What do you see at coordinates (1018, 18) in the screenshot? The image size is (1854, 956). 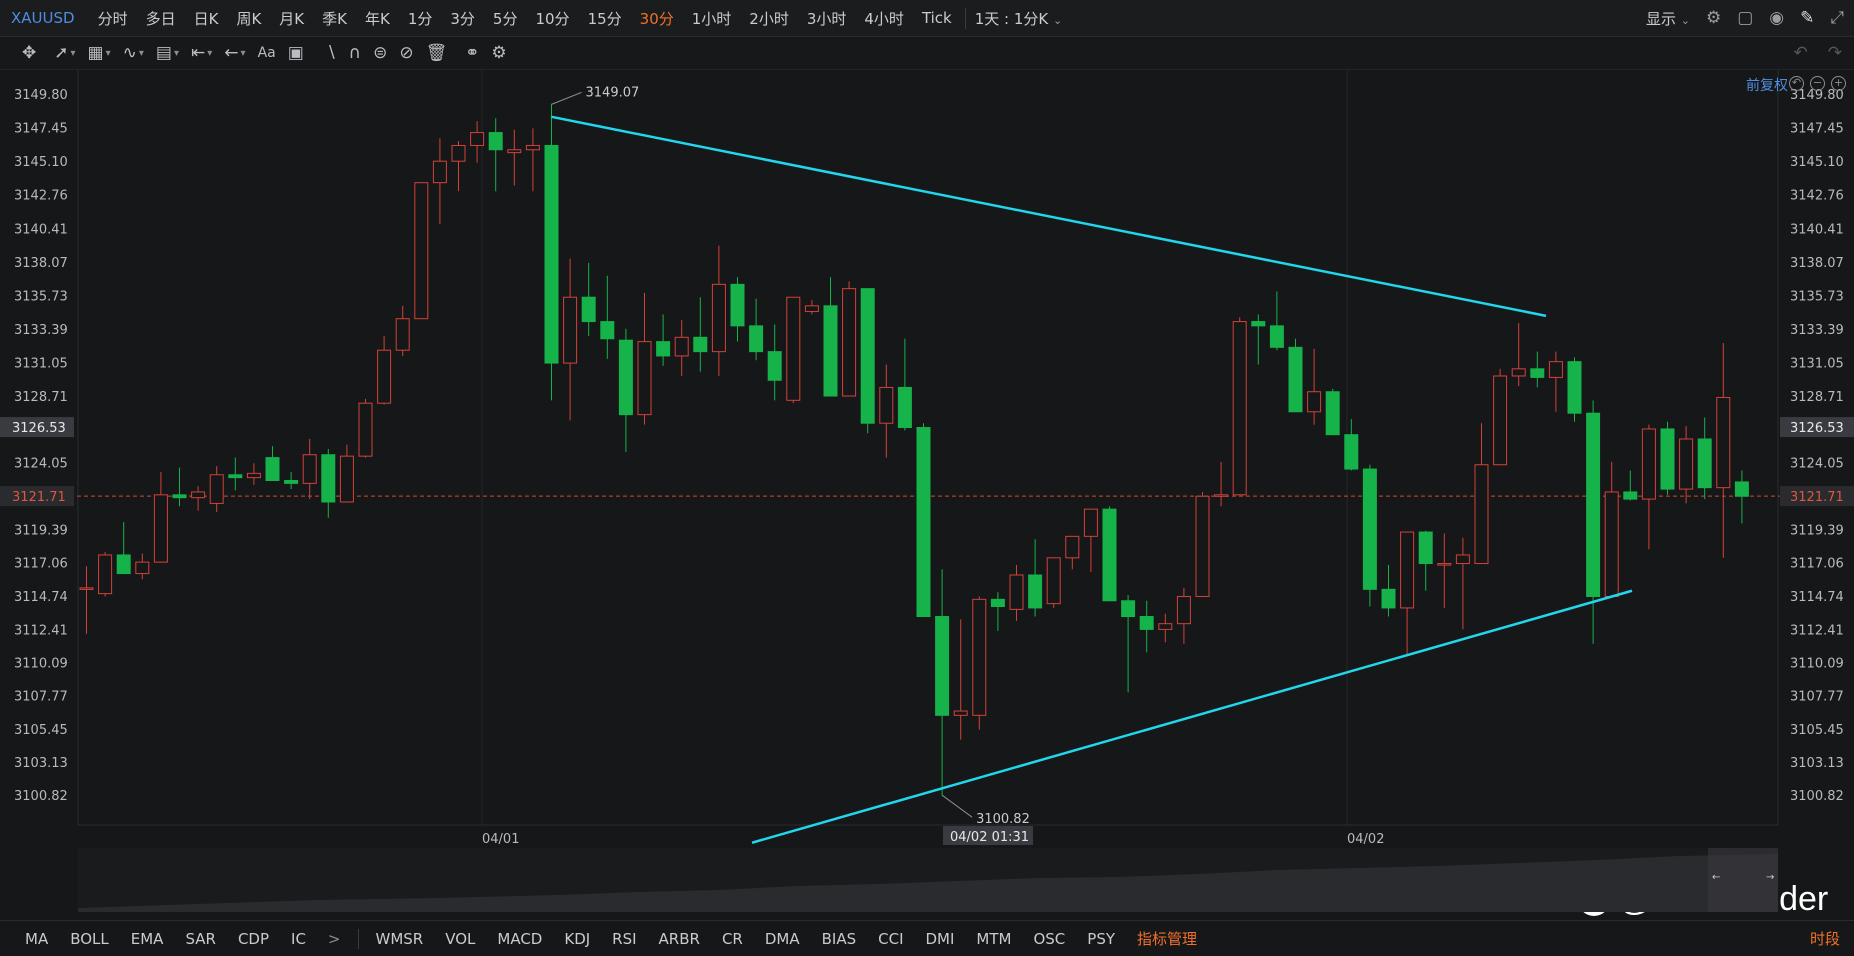 I see `timeframe-dropdown: 1天 : 1分K ⌄` at bounding box center [1018, 18].